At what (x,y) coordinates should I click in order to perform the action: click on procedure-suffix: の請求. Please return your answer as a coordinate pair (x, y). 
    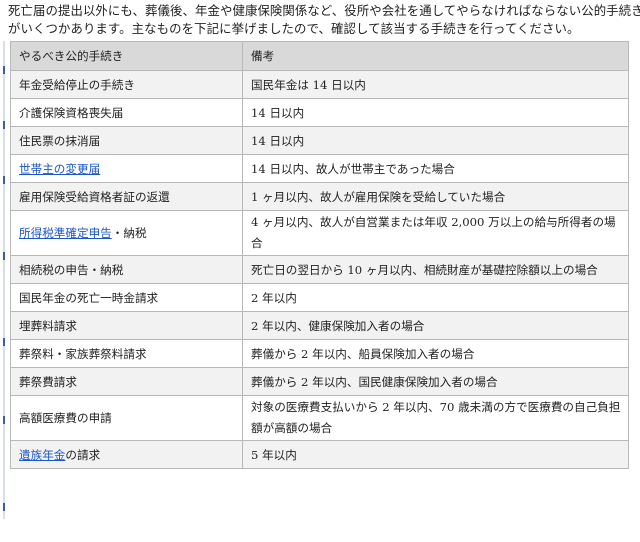
    Looking at the image, I should click on (83, 454).